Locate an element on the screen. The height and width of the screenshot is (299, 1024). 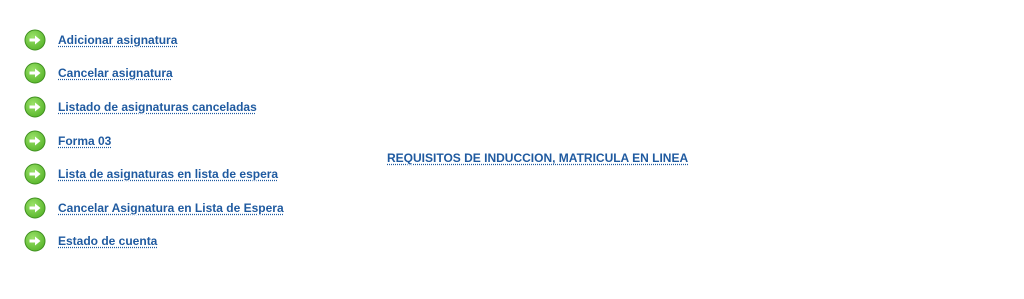
link-adicionar-asignatura: Adicionar asignatura is located at coordinates (117, 40).